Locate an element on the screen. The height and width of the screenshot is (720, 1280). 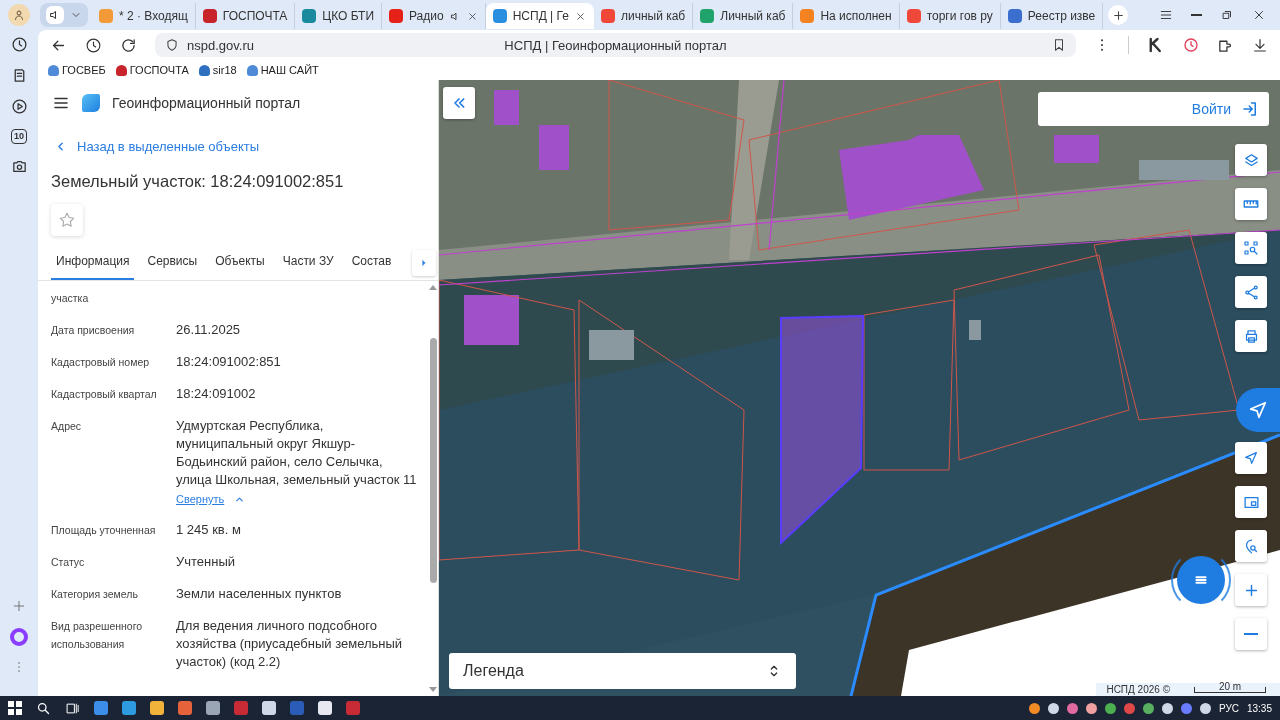
browser-tab: Реестр изве is located at coordinates (1052, 16).